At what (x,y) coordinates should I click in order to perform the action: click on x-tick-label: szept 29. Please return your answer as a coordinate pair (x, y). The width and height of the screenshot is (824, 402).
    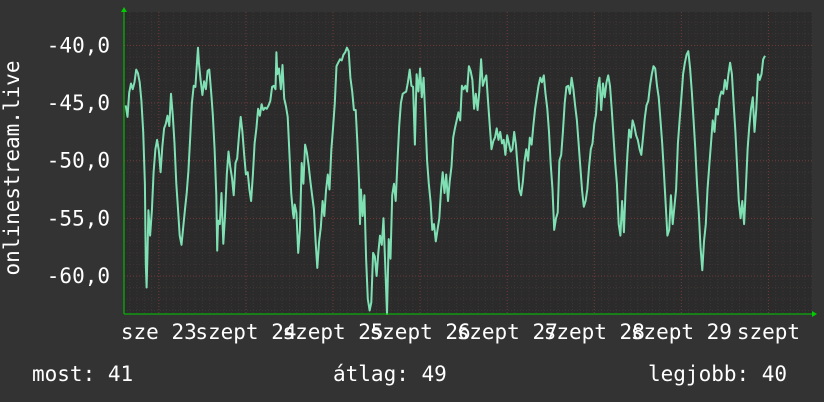
    Looking at the image, I should click on (681, 332).